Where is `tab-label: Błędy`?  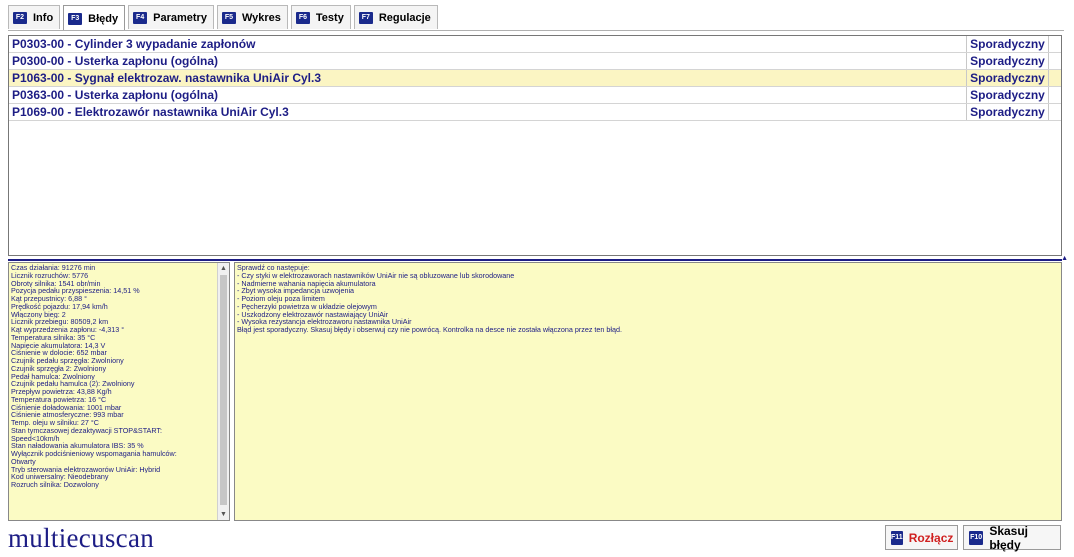
tab-label: Błędy is located at coordinates (103, 18).